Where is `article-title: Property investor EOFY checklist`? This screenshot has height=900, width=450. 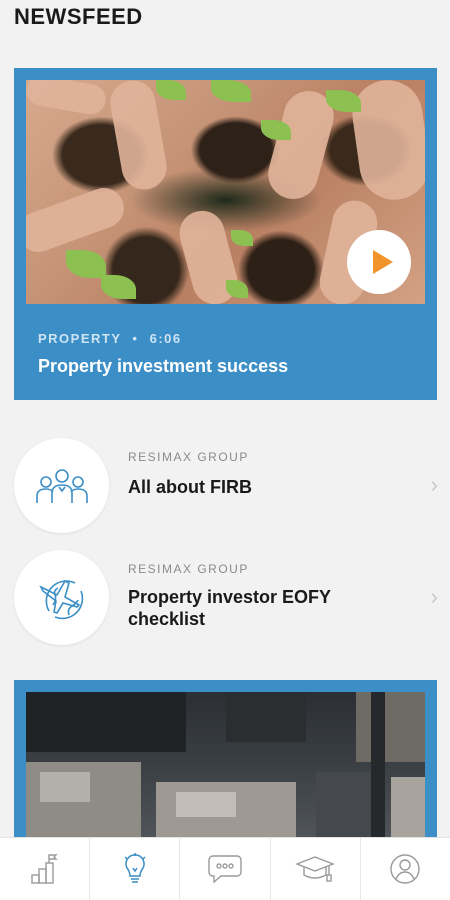 article-title: Property investor EOFY checklist is located at coordinates (229, 608).